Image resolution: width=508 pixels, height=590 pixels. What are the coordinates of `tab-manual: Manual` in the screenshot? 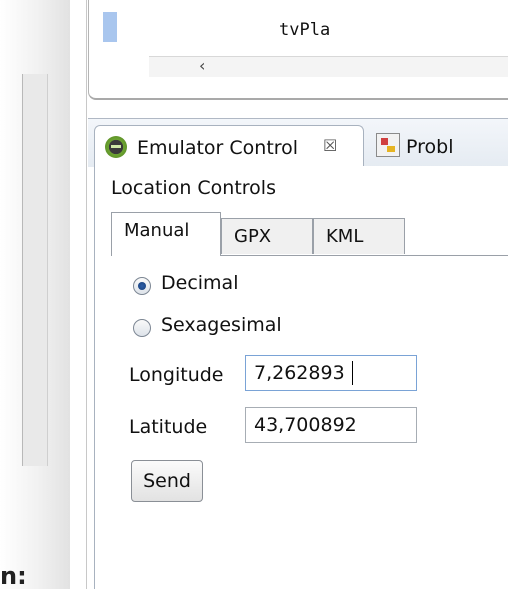 It's located at (166, 234).